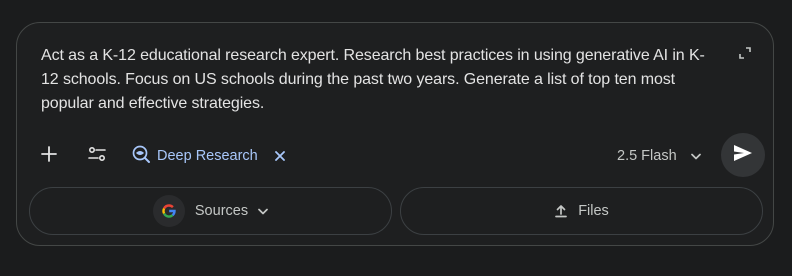  Describe the element at coordinates (593, 211) in the screenshot. I see `files-label: Files` at that location.